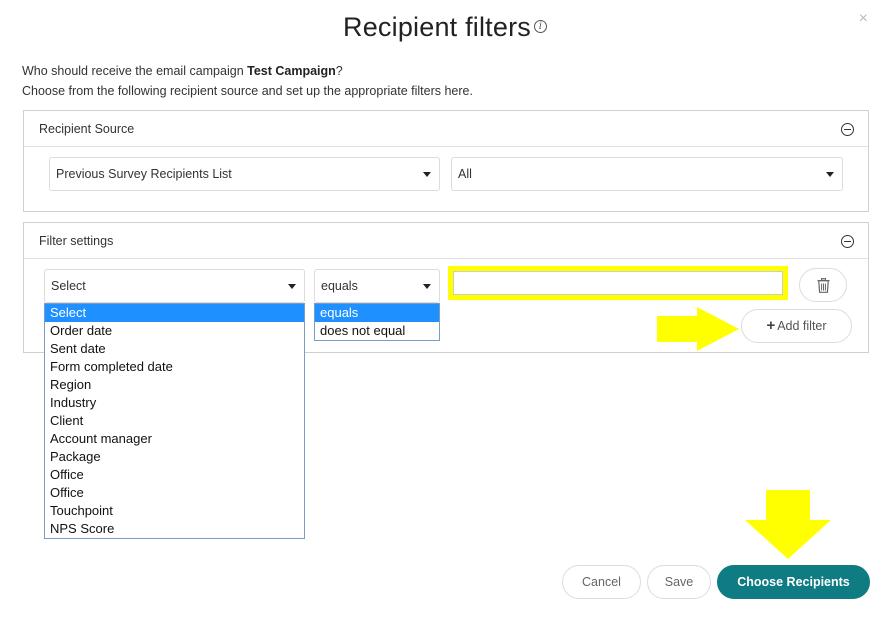 This screenshot has width=890, height=626. Describe the element at coordinates (174, 367) in the screenshot. I see `field-option: Form completed date` at that location.